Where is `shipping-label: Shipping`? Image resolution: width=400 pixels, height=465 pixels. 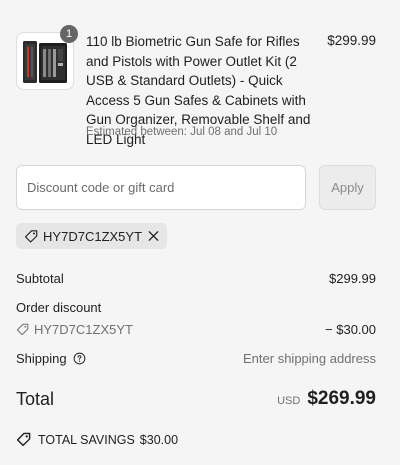
shipping-label: Shipping is located at coordinates (41, 358).